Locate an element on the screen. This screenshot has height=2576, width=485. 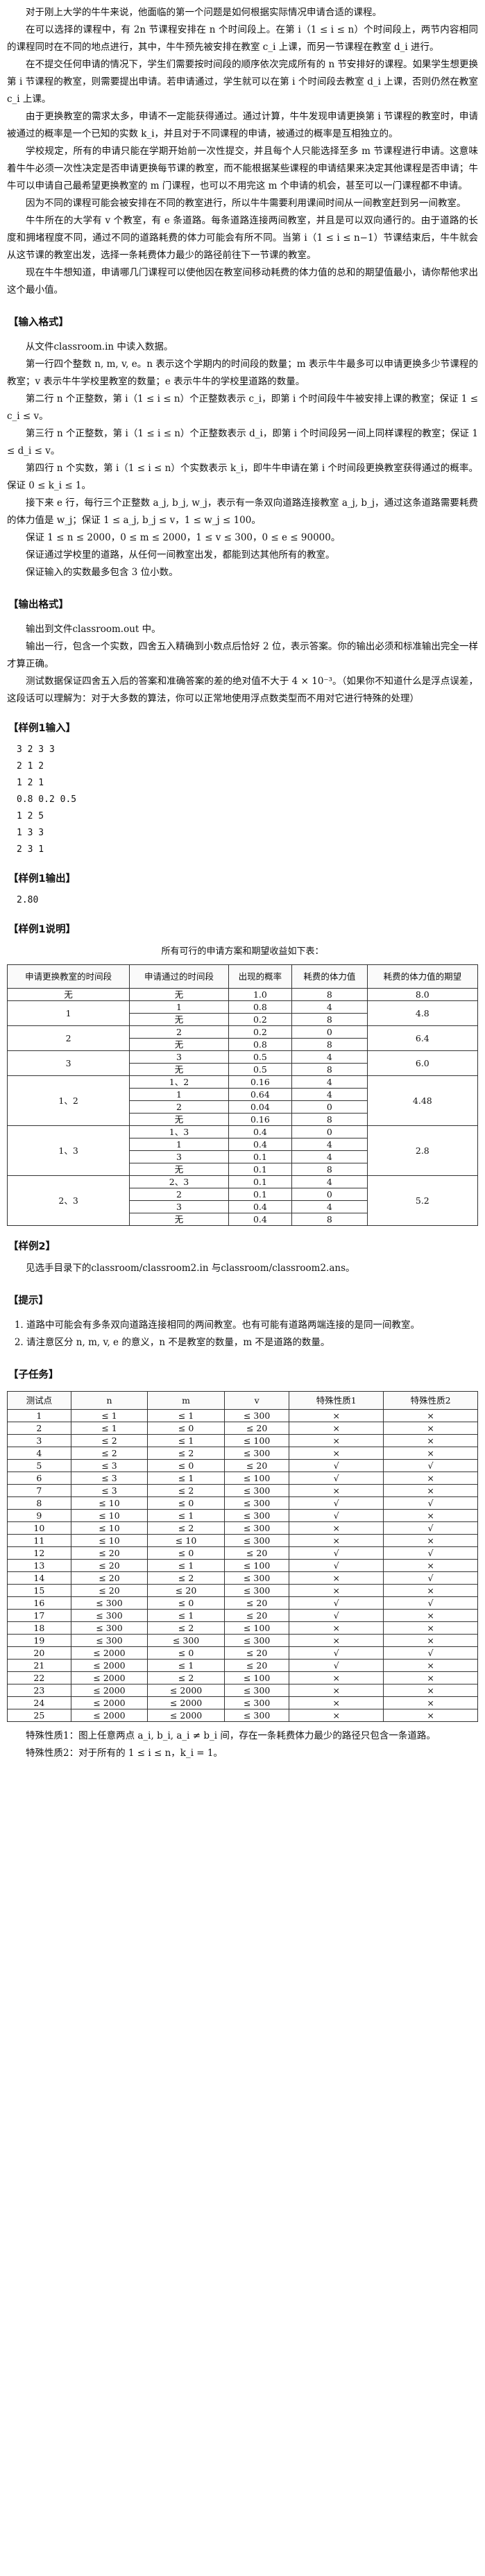
table-row: 3 ≤ 2 ≤ 1 ≤ 100 × × is located at coordinates (242, 1440).